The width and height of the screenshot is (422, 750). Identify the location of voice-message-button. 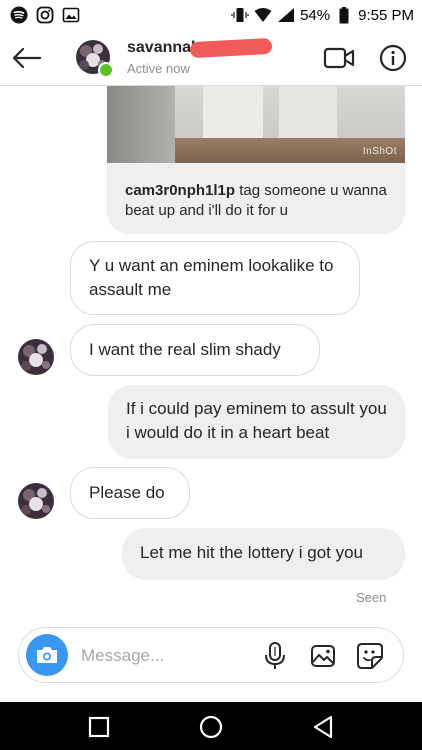
(275, 656).